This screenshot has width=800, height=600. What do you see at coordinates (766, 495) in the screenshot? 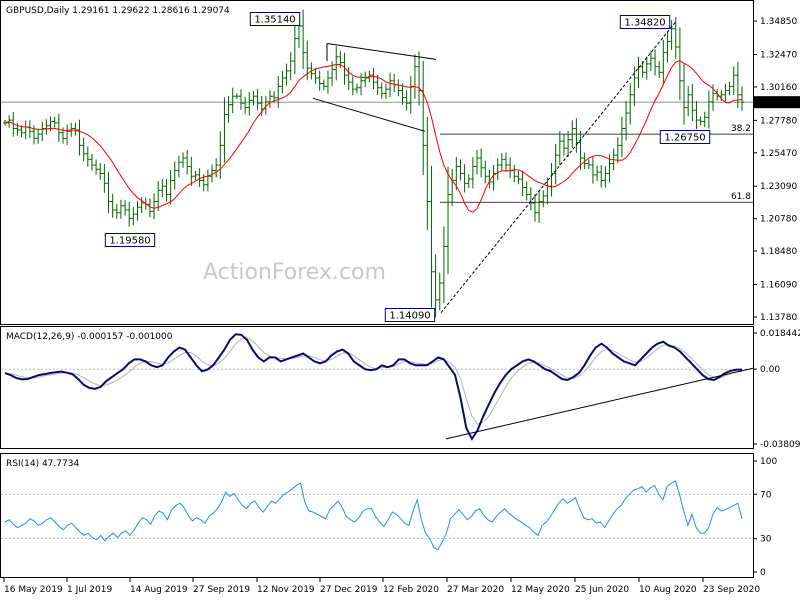
I see `rsi-tick-label: 70` at bounding box center [766, 495].